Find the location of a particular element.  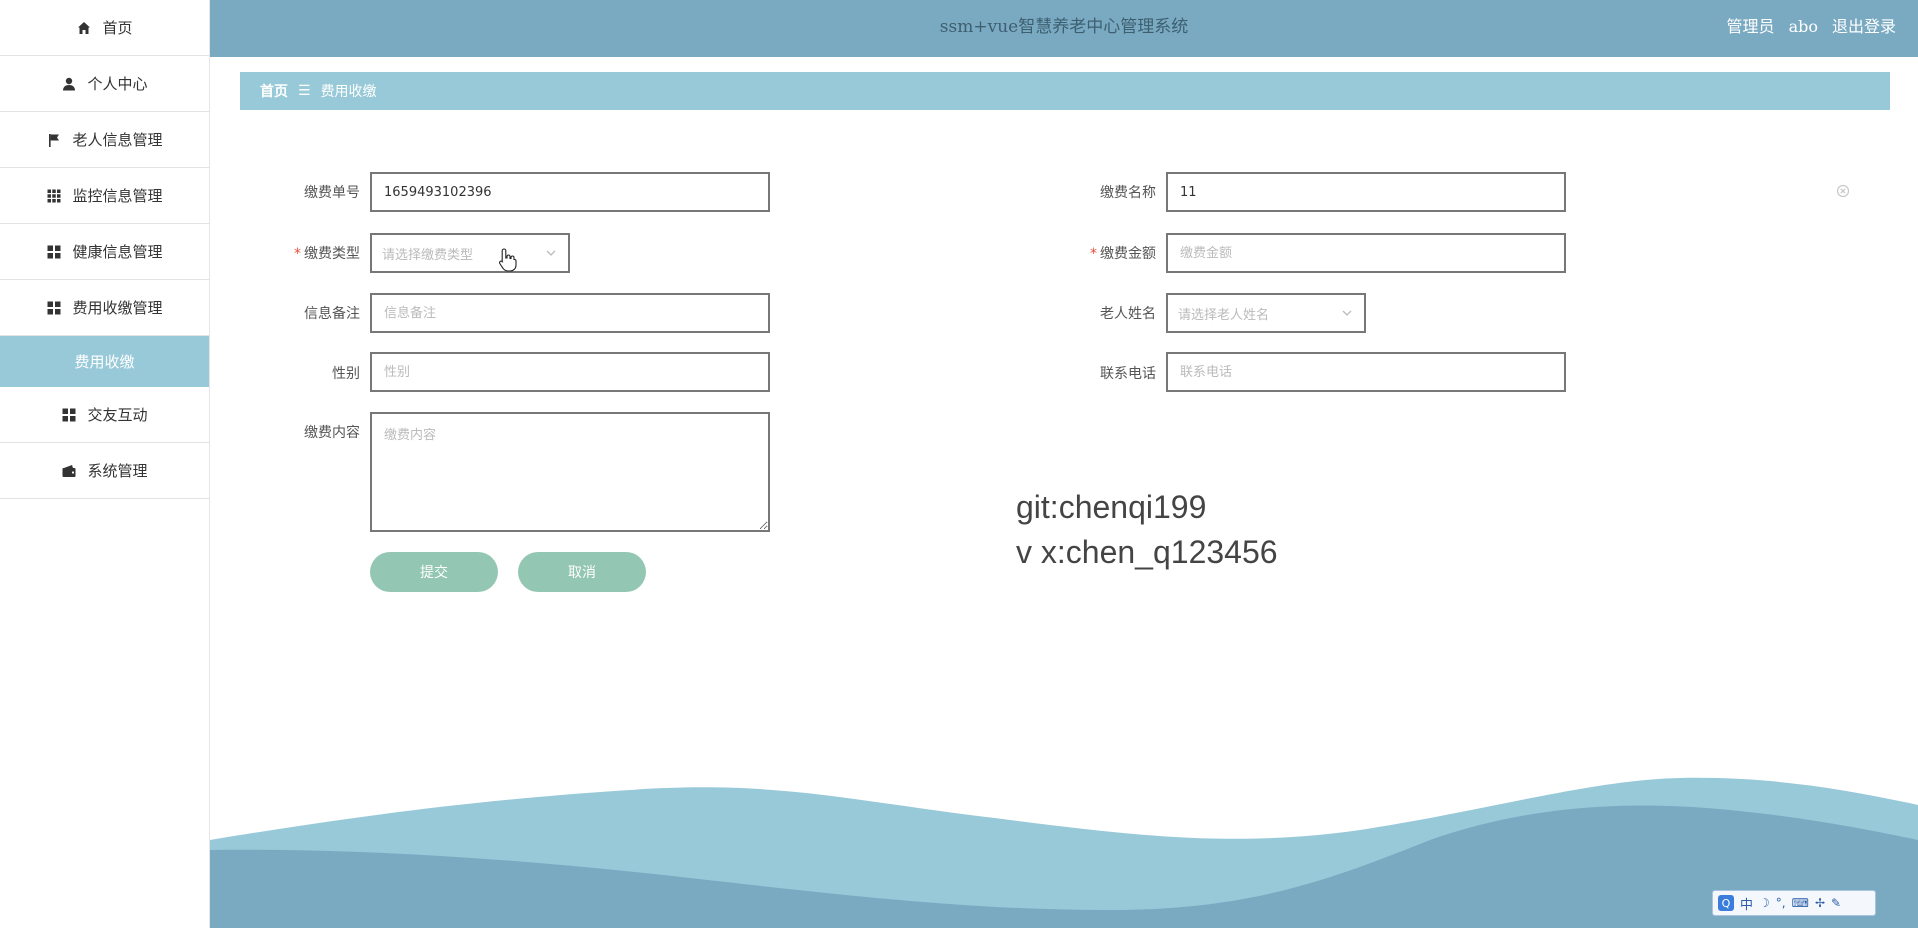

sidebar-item-elder-info: 老人信息管理 is located at coordinates (104, 140).